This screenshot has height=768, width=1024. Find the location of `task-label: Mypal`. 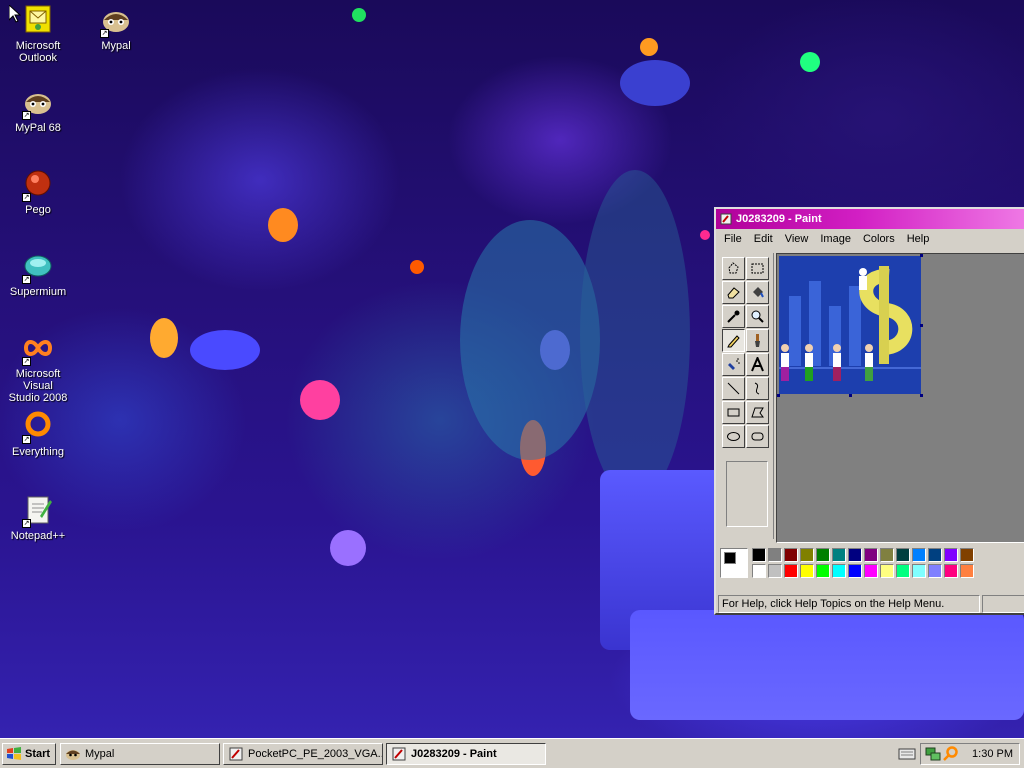

task-label: Mypal is located at coordinates (100, 754).